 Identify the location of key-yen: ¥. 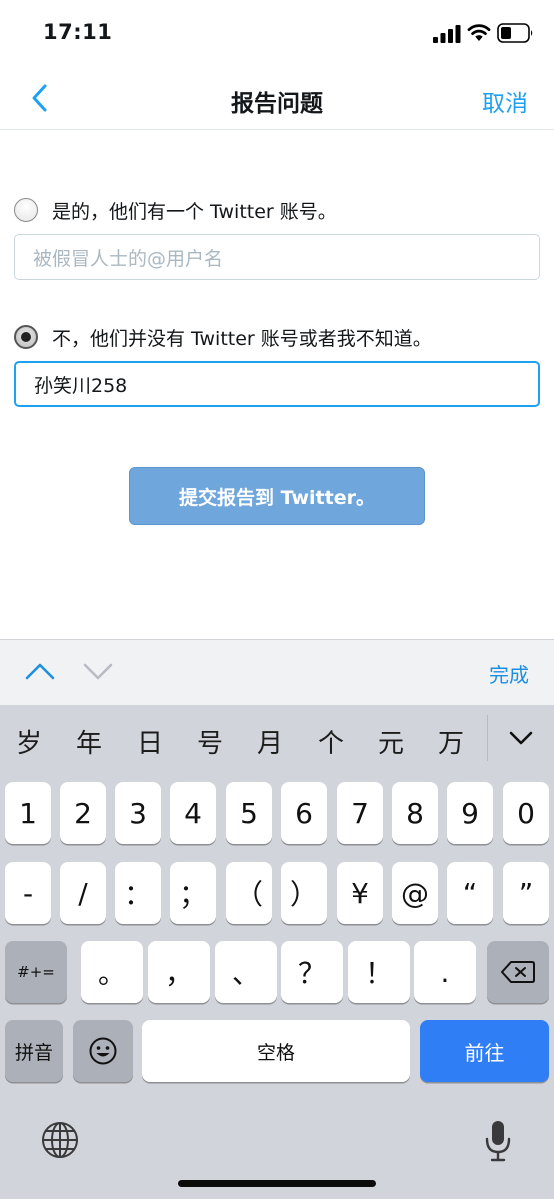
(360, 893).